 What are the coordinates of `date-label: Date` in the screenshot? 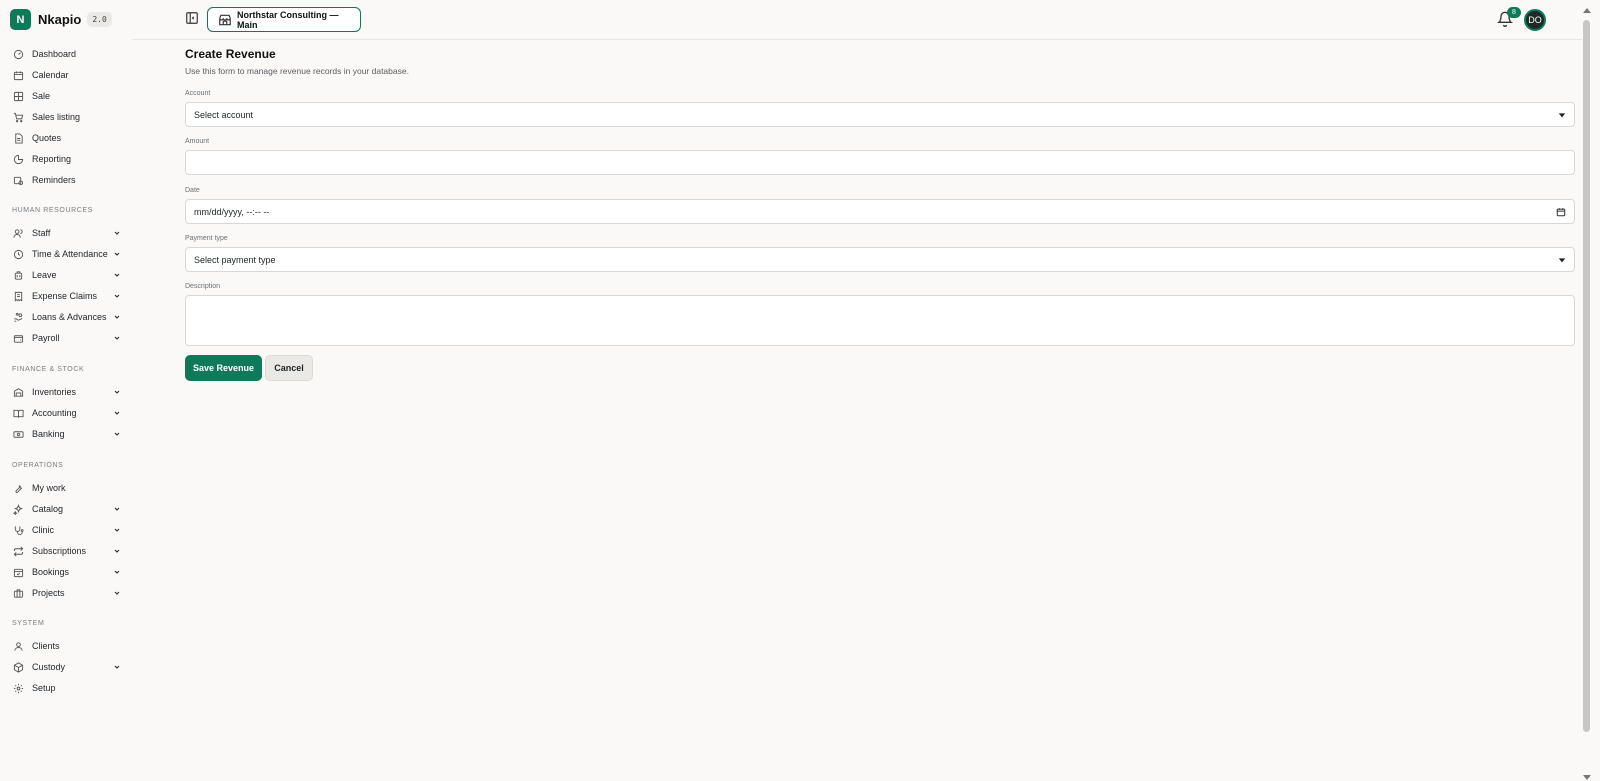 It's located at (192, 190).